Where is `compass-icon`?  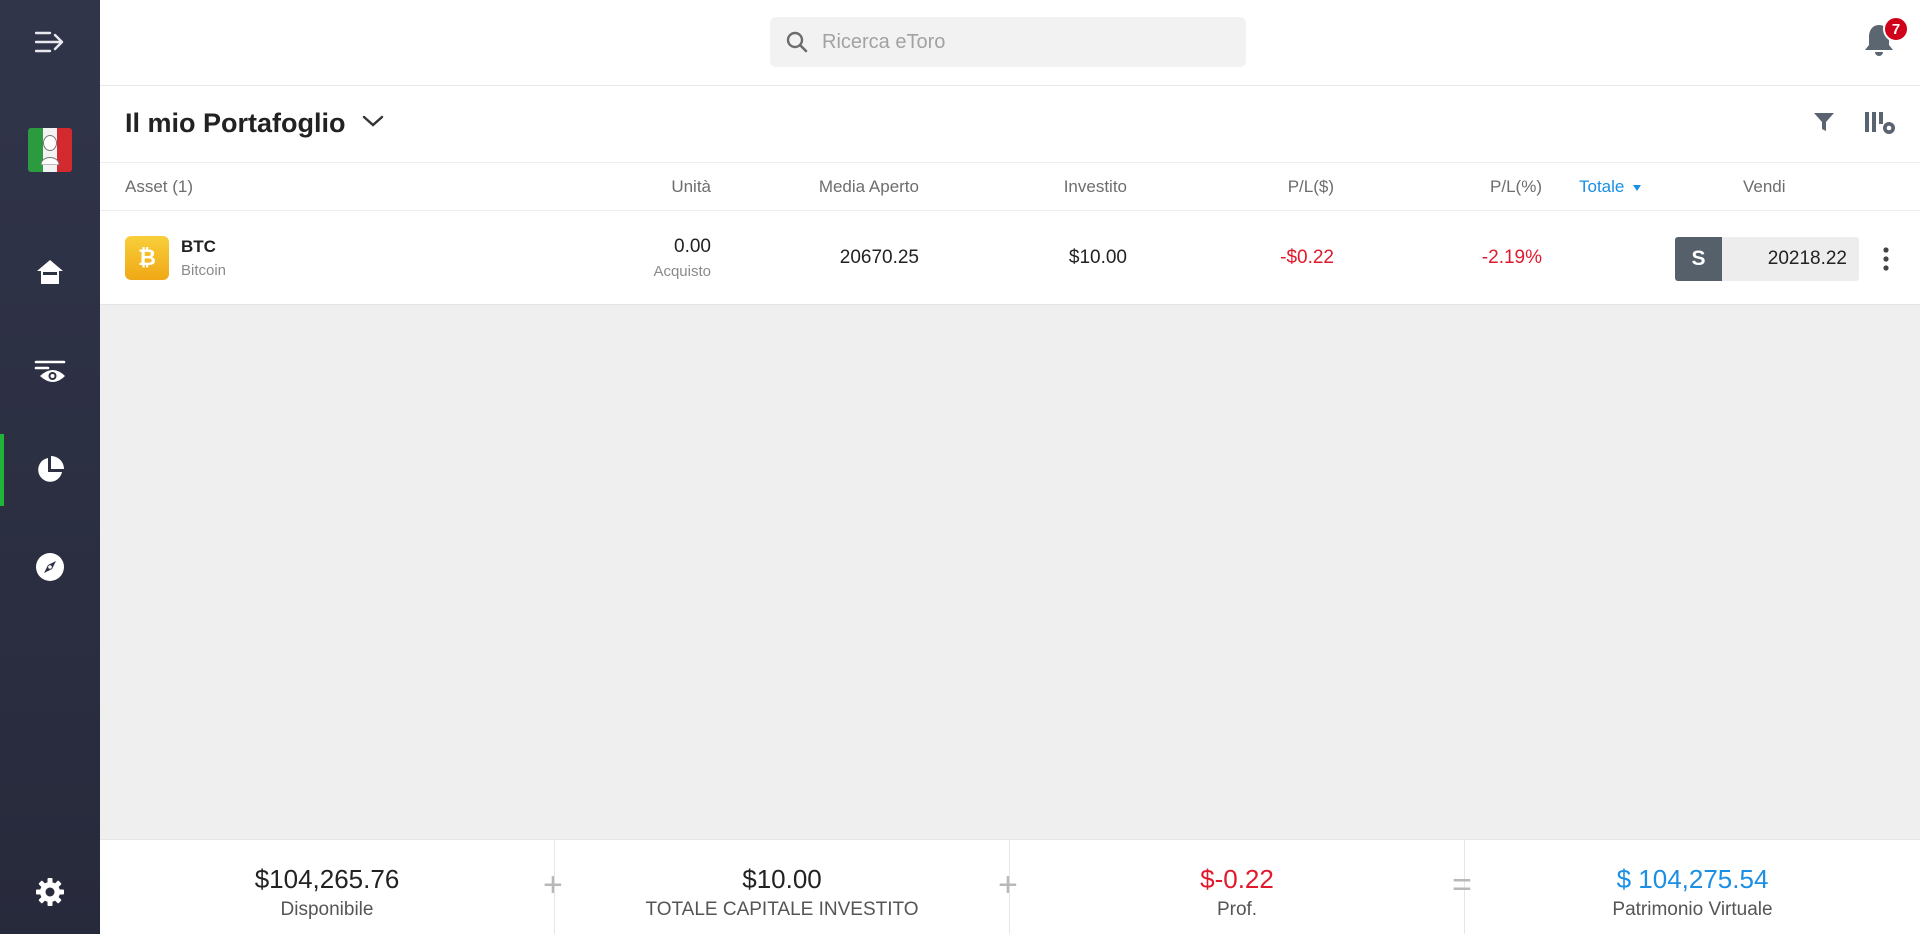 compass-icon is located at coordinates (50, 567).